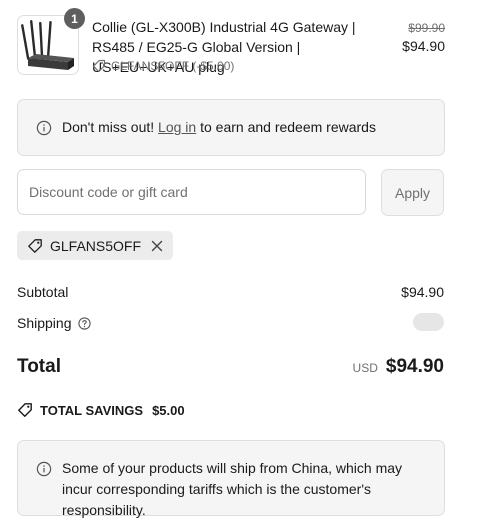 This screenshot has height=521, width=500. Describe the element at coordinates (426, 28) in the screenshot. I see `compare-price: $99.90` at that location.